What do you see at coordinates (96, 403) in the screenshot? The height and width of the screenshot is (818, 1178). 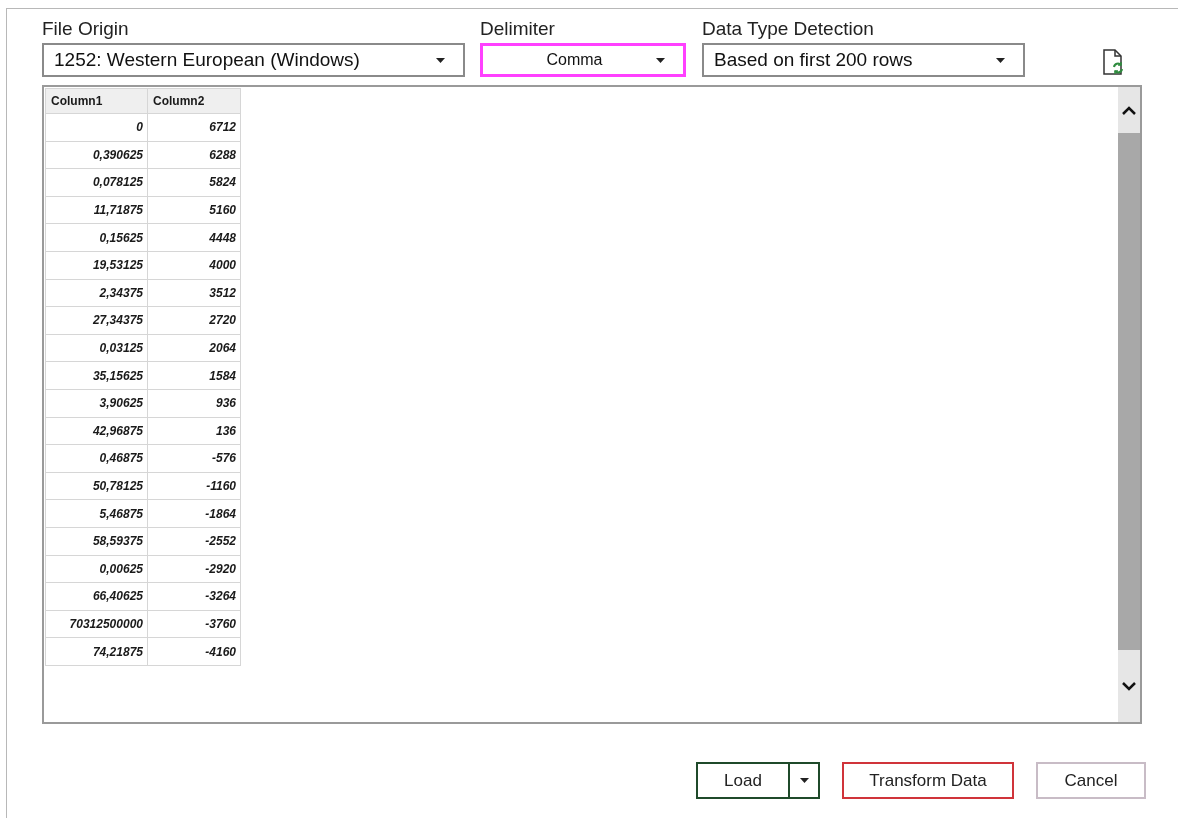 I see `table-cell: 3,90625` at bounding box center [96, 403].